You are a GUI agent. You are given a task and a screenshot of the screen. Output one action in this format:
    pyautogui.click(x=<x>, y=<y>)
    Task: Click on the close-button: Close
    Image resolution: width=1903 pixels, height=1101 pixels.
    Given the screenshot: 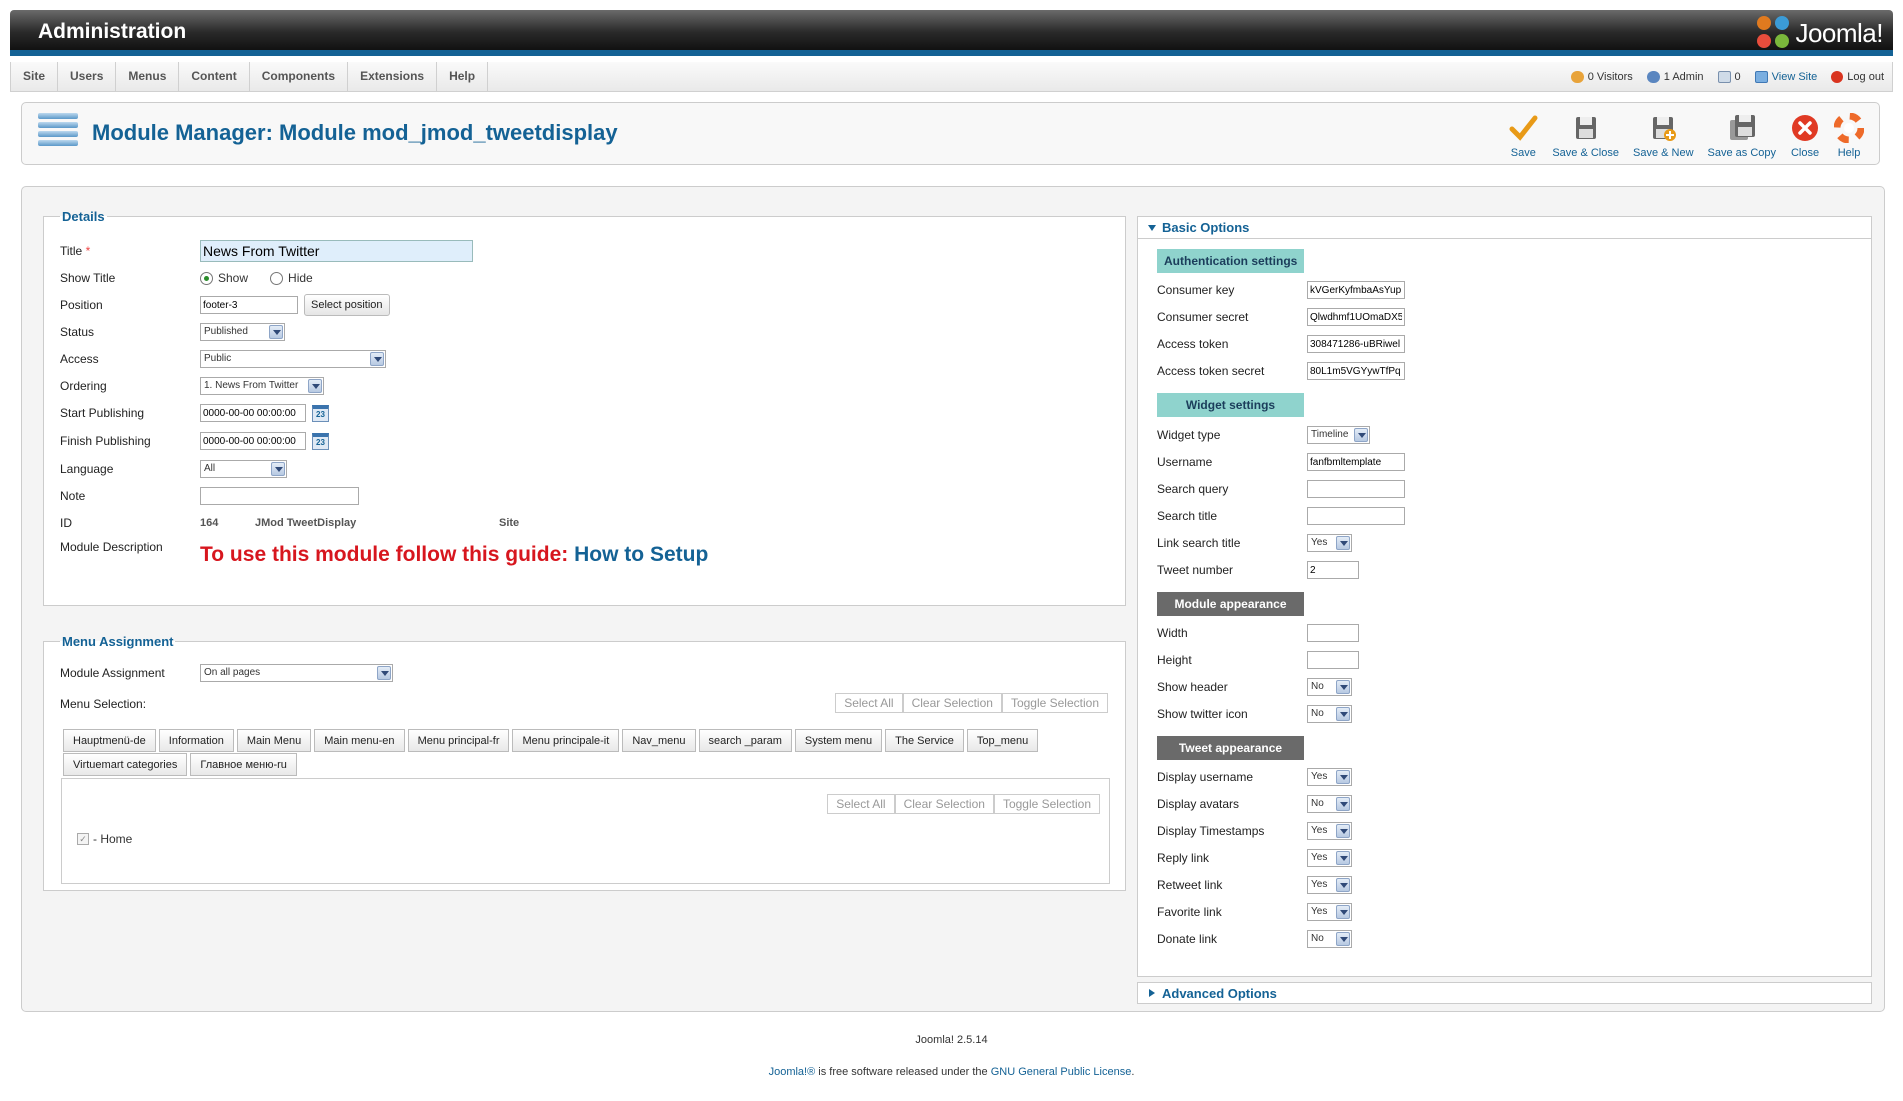 What is the action you would take?
    pyautogui.click(x=1805, y=135)
    